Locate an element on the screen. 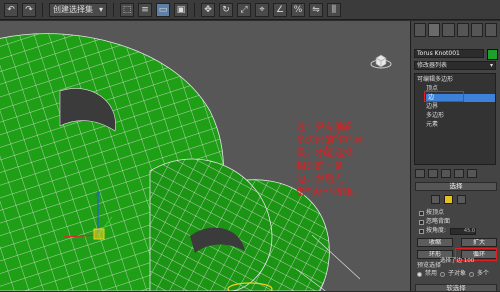 Image resolution: width=500 pixels, height=292 pixels. preview-off-label: 禁用 is located at coordinates (431, 273).